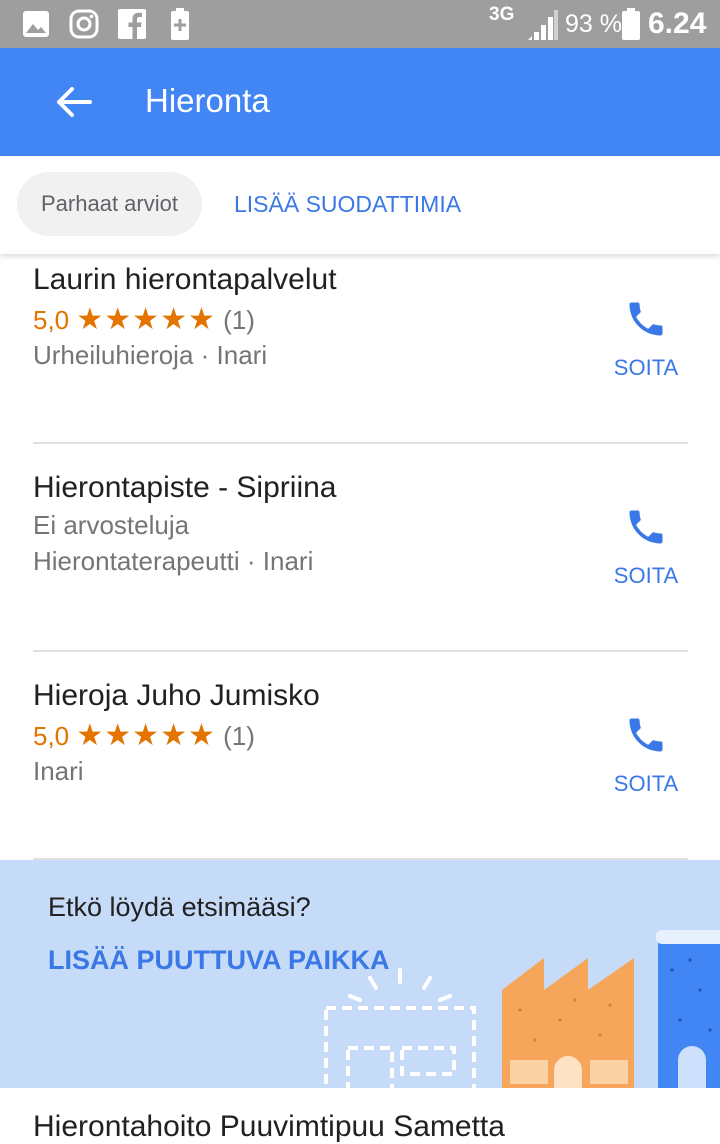  I want to click on place-category: Urheiluhieroja · Inari, so click(150, 355).